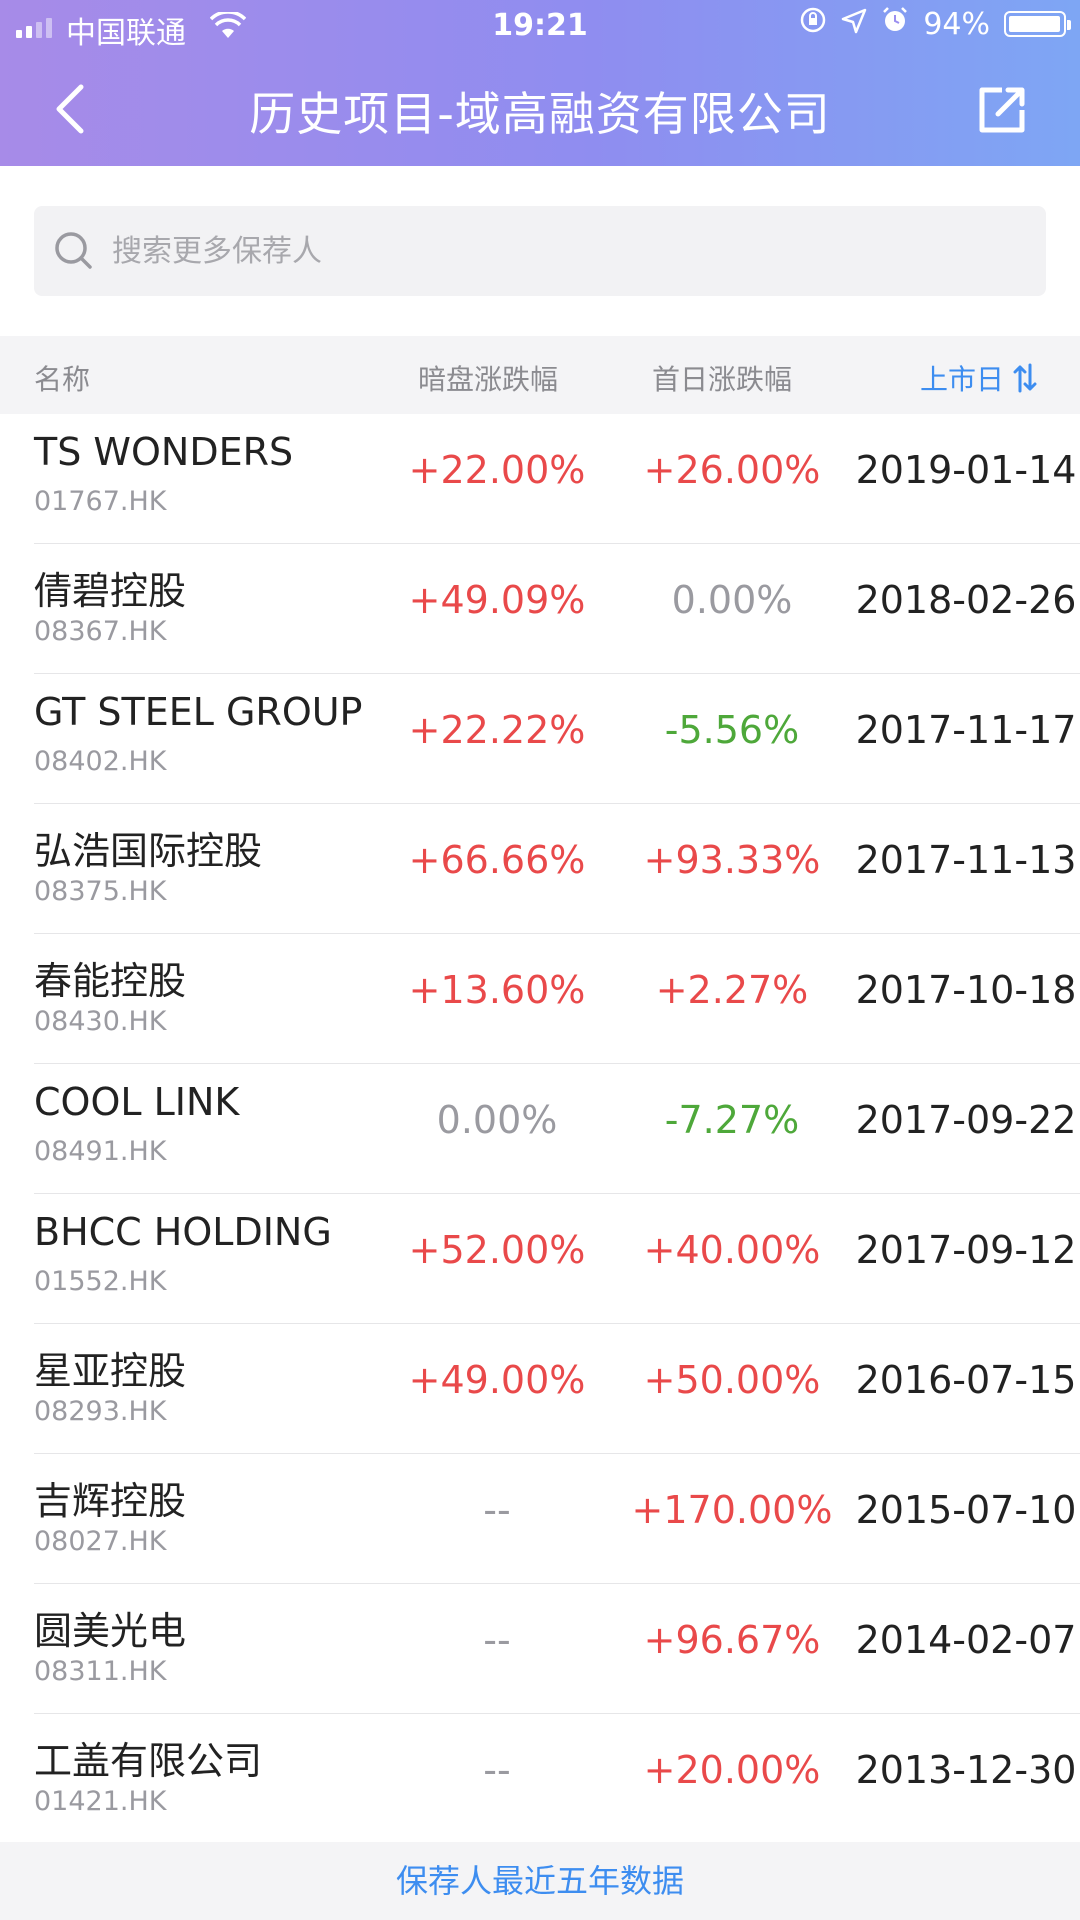 This screenshot has width=1080, height=1920. What do you see at coordinates (100, 631) in the screenshot?
I see `stock-code: 08367.HK` at bounding box center [100, 631].